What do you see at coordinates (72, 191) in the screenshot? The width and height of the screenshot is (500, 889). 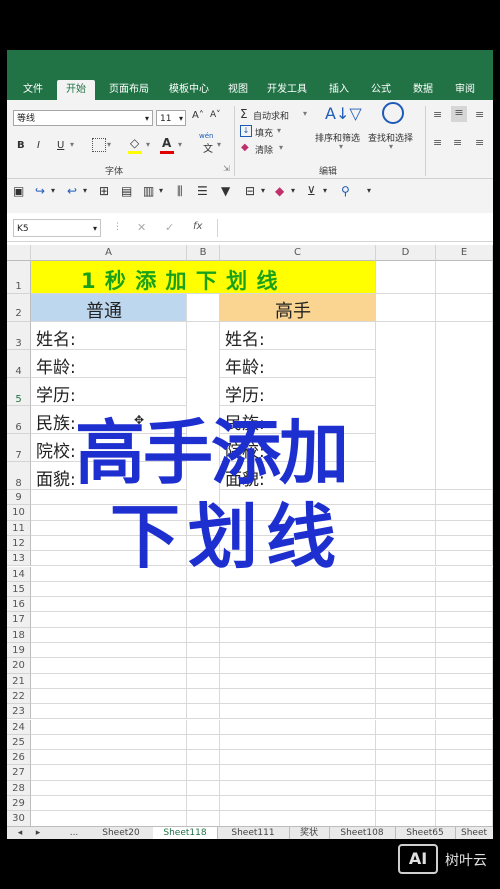 I see `undo-icon: ↩` at bounding box center [72, 191].